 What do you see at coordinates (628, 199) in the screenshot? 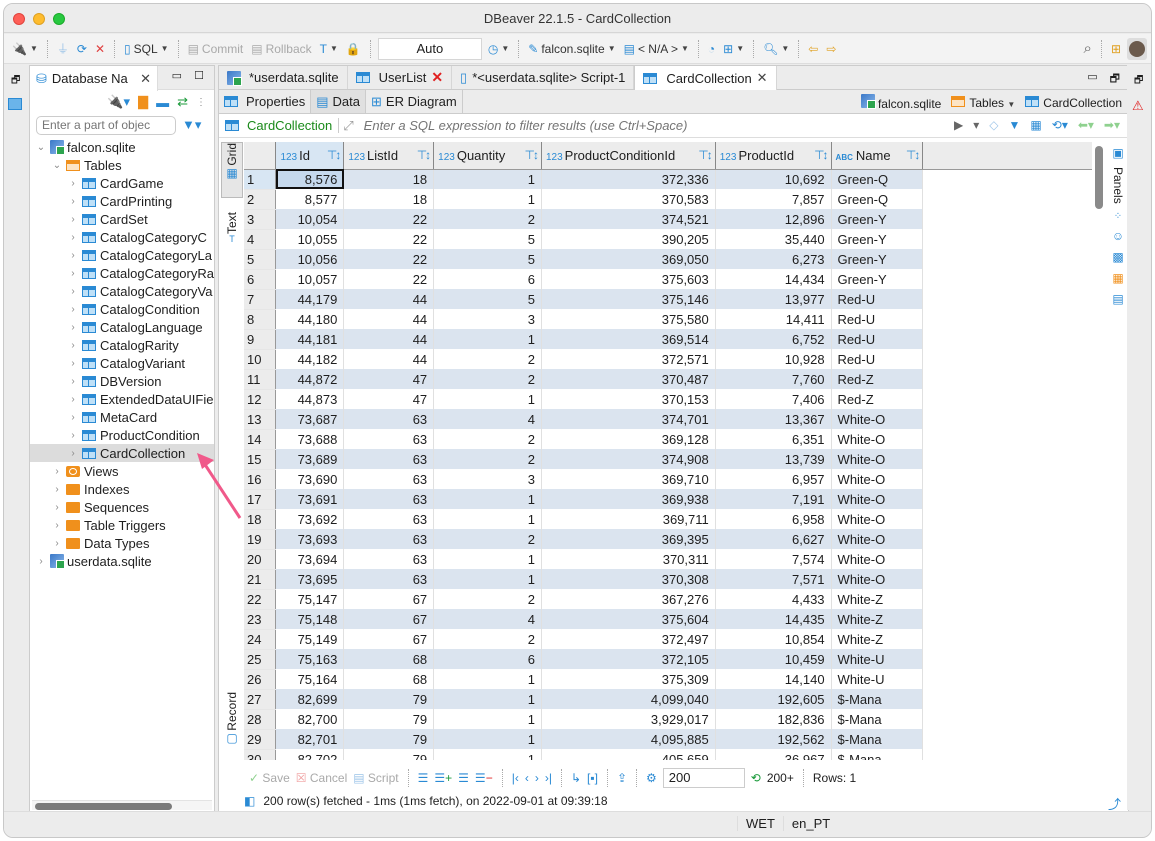
I see `table-cell: 370,583` at bounding box center [628, 199].